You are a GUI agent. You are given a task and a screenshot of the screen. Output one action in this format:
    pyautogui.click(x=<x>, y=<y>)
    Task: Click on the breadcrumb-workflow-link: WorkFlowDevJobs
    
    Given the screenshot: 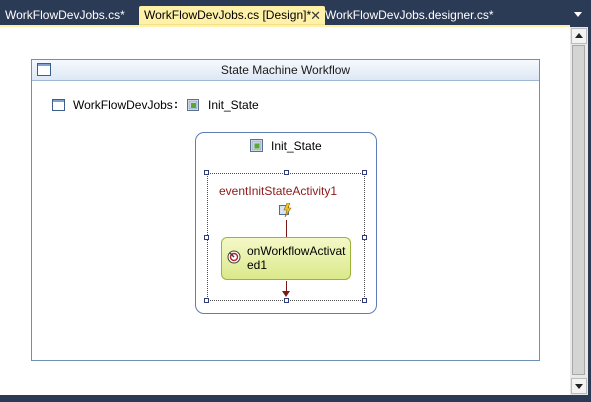 What is the action you would take?
    pyautogui.click(x=123, y=105)
    